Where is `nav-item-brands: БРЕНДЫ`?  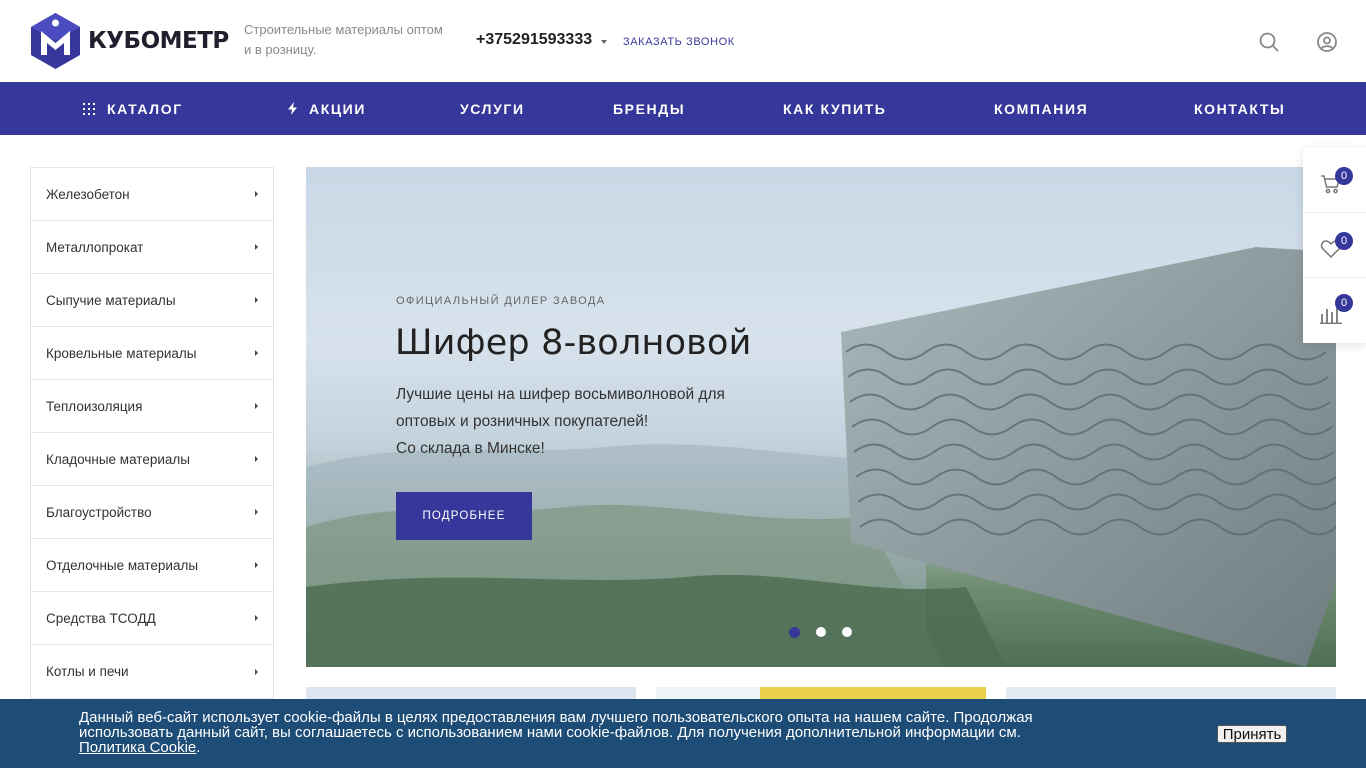 nav-item-brands: БРЕНДЫ is located at coordinates (649, 108).